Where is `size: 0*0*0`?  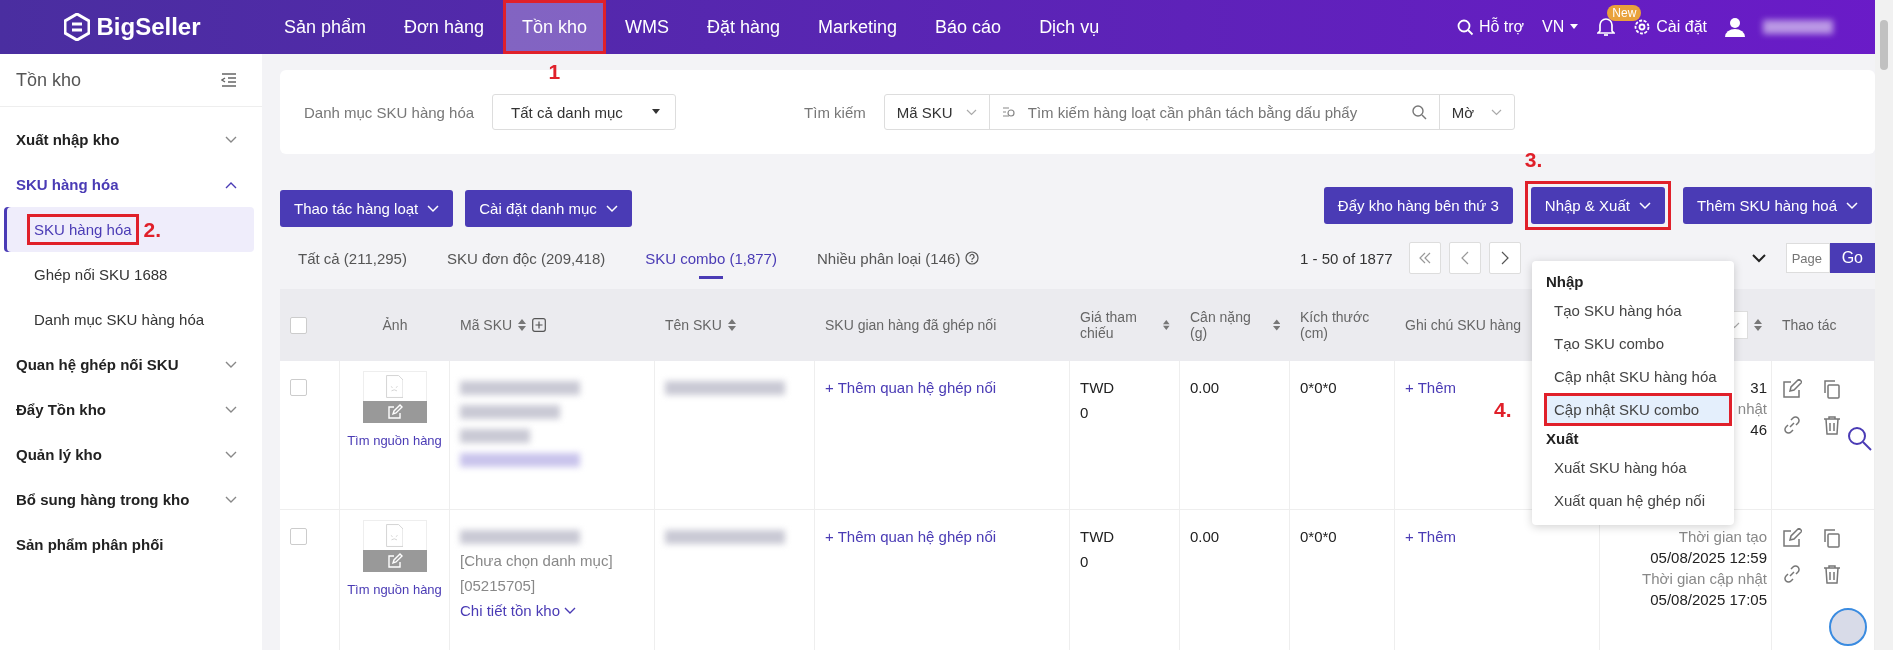 size: 0*0*0 is located at coordinates (1318, 536).